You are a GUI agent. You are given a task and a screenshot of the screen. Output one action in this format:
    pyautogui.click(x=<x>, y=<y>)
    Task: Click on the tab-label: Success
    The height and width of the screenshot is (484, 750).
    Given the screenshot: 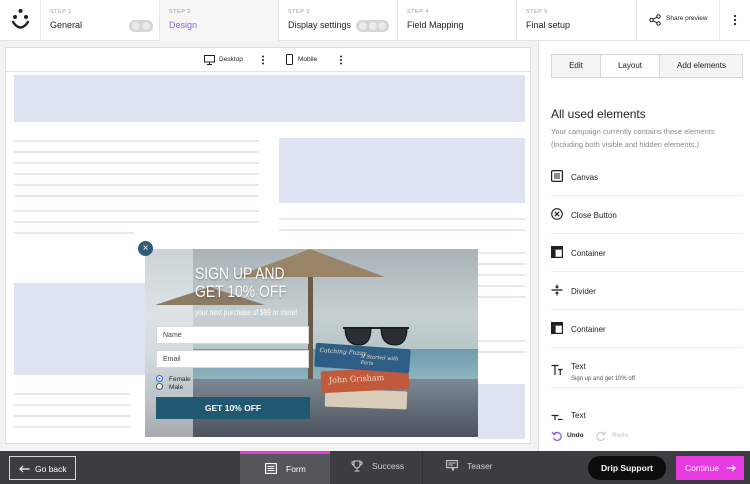 What is the action you would take?
    pyautogui.click(x=388, y=466)
    